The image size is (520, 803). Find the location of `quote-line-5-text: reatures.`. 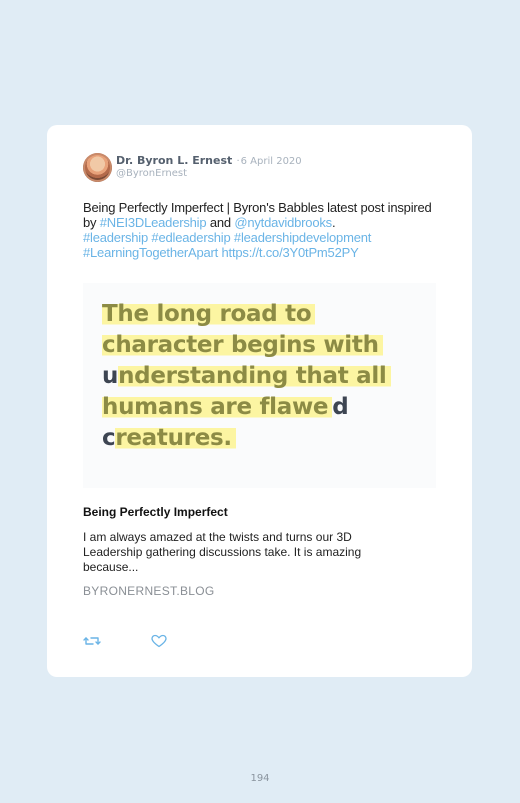

quote-line-5-text: reatures. is located at coordinates (175, 438).